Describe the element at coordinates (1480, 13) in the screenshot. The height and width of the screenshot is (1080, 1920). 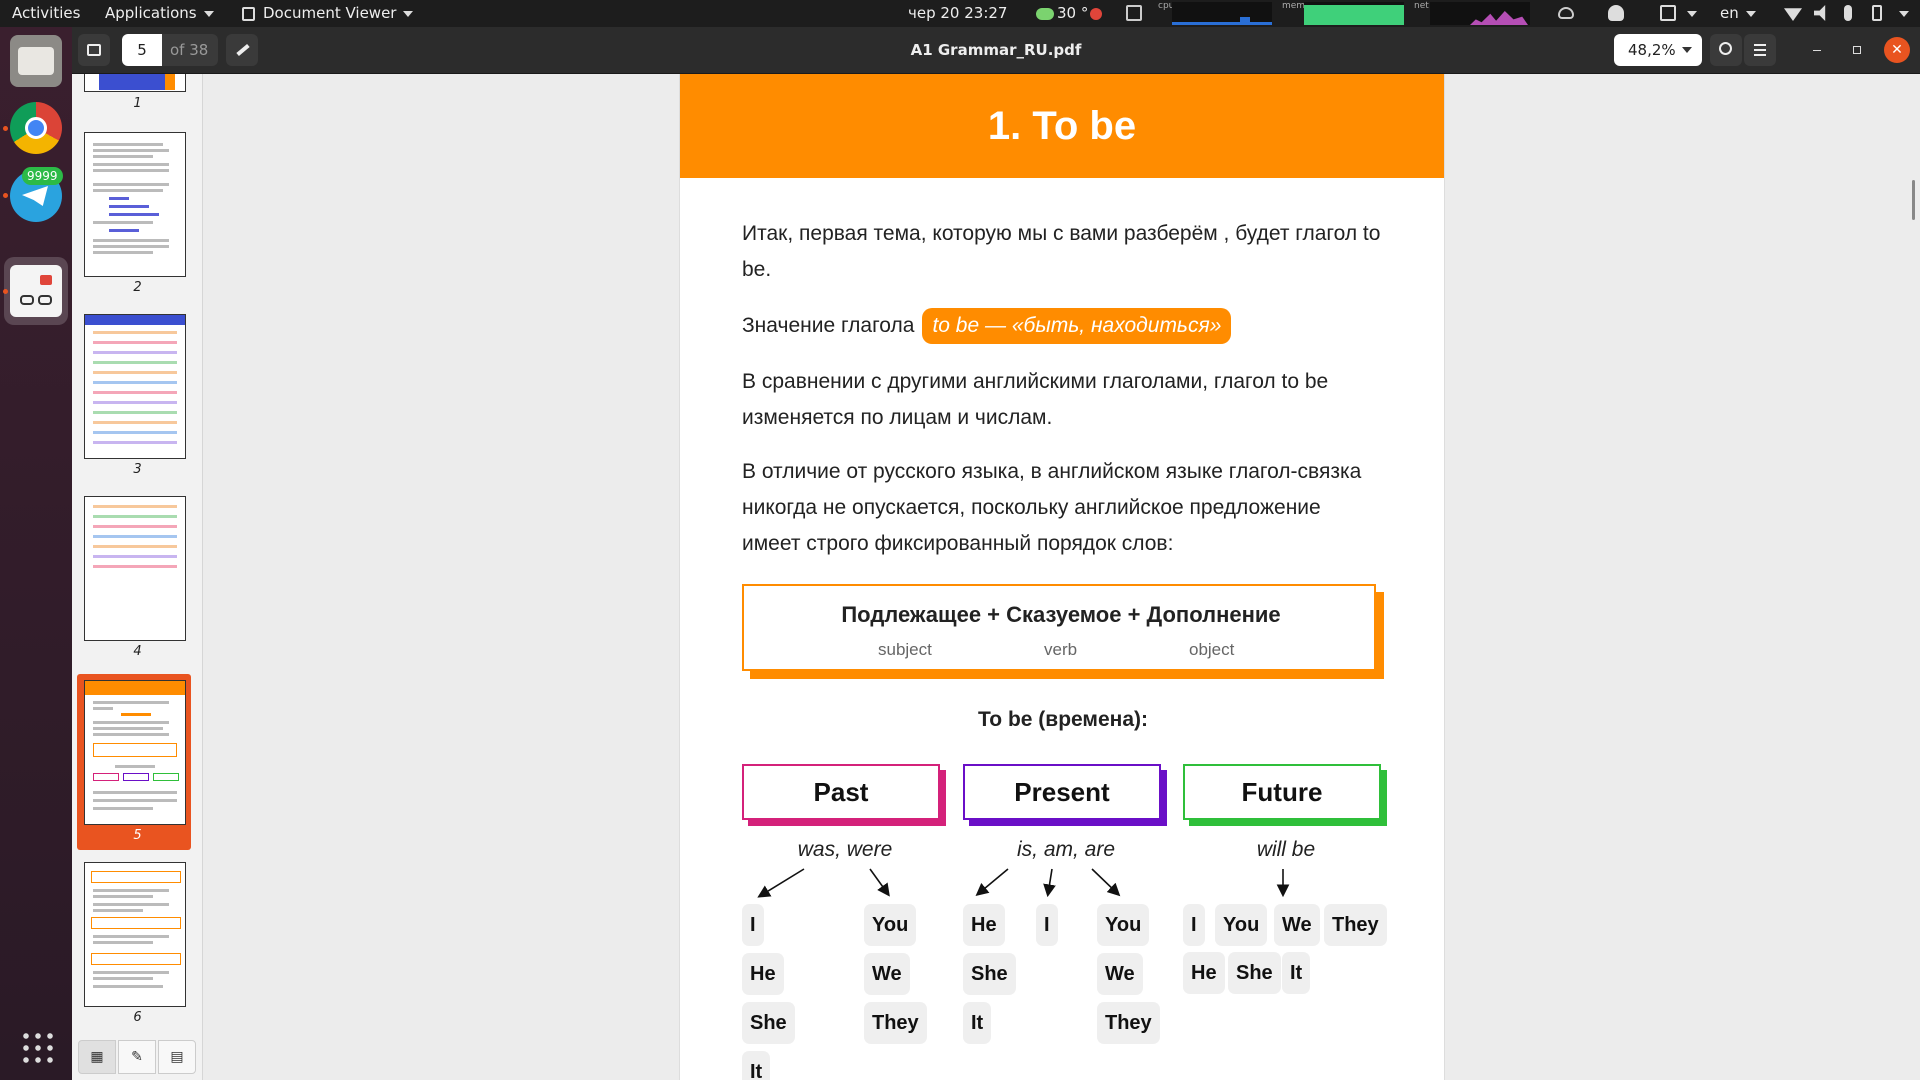
I see `network-graph` at that location.